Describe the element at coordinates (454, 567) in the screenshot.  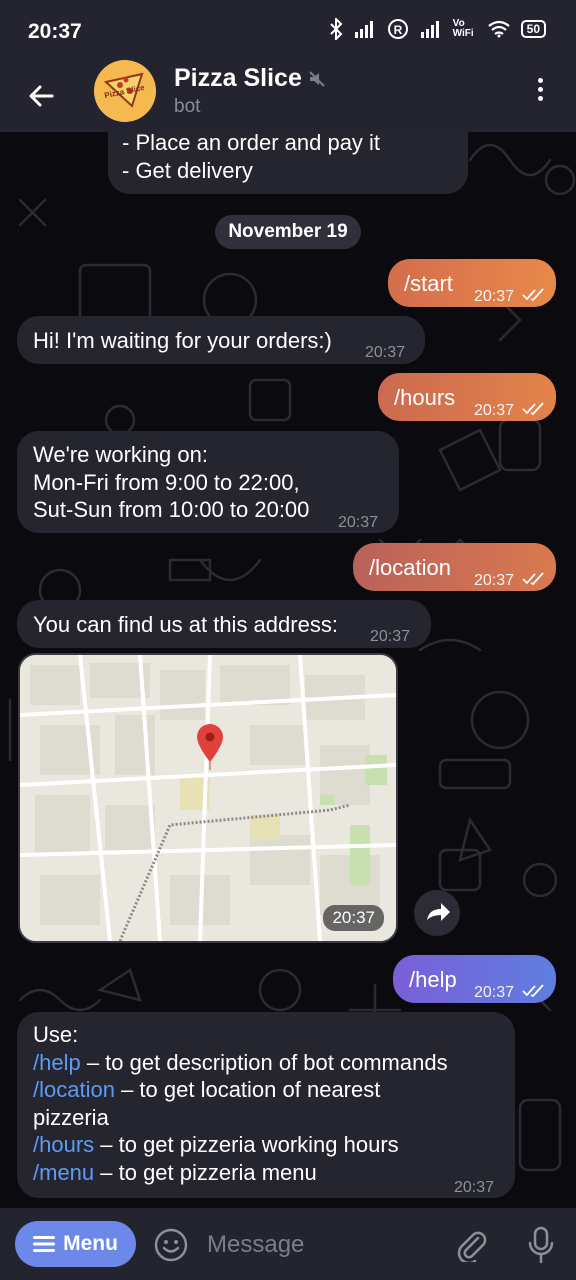
I see `message-bubble-outgoing: /location 20:37` at that location.